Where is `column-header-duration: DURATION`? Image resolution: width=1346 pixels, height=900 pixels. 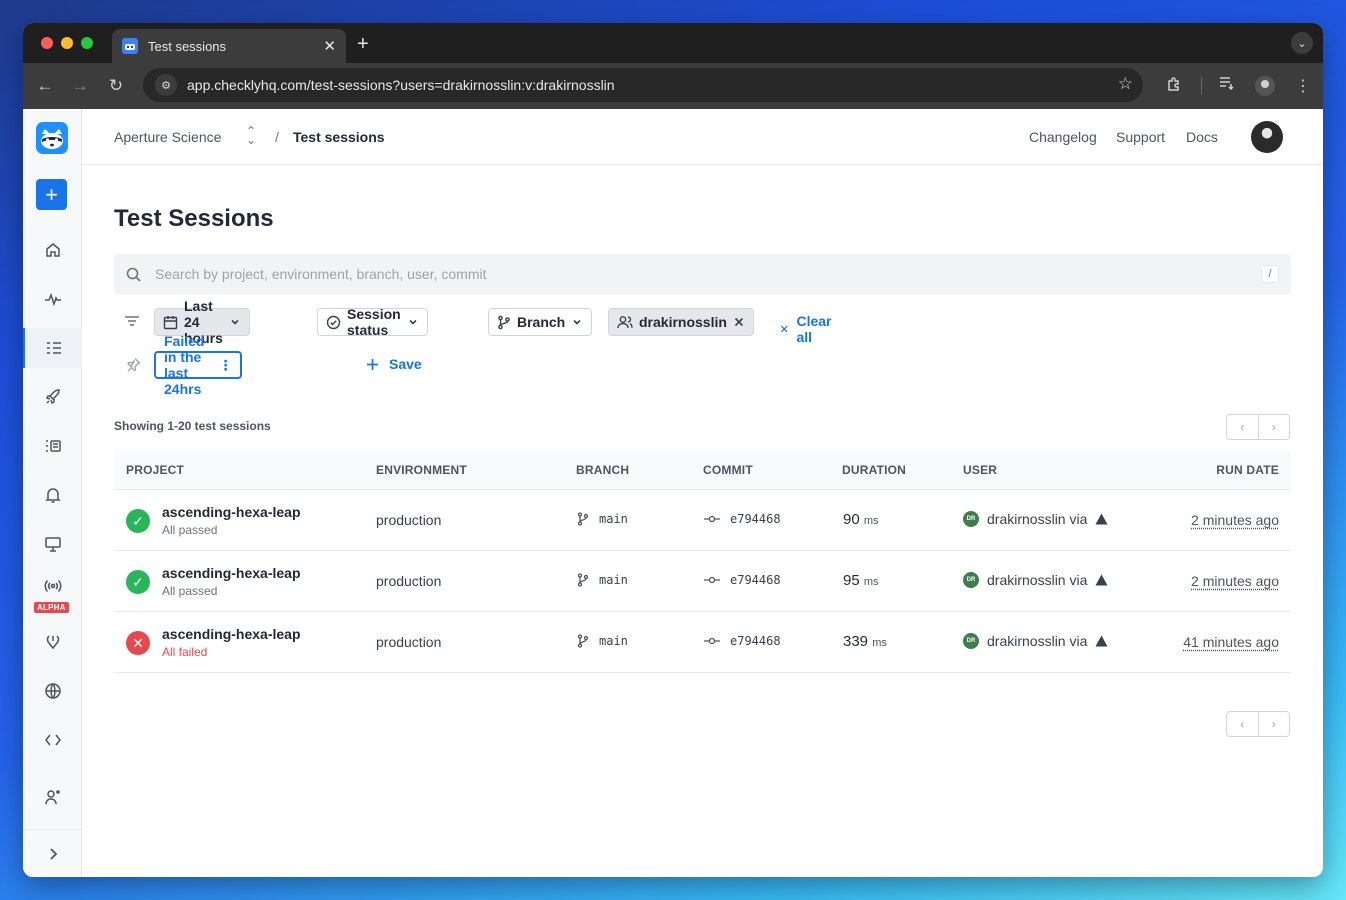
column-header-duration: DURATION is located at coordinates (874, 470).